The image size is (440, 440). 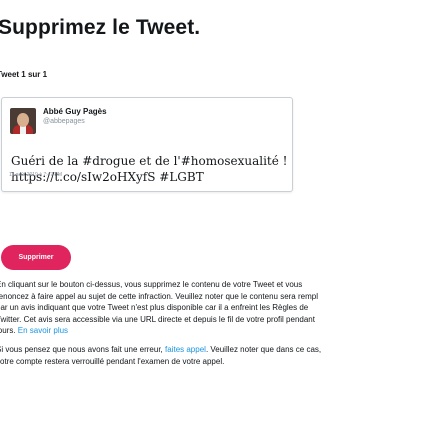 What do you see at coordinates (23, 130) in the screenshot?
I see `avatar-shirt` at bounding box center [23, 130].